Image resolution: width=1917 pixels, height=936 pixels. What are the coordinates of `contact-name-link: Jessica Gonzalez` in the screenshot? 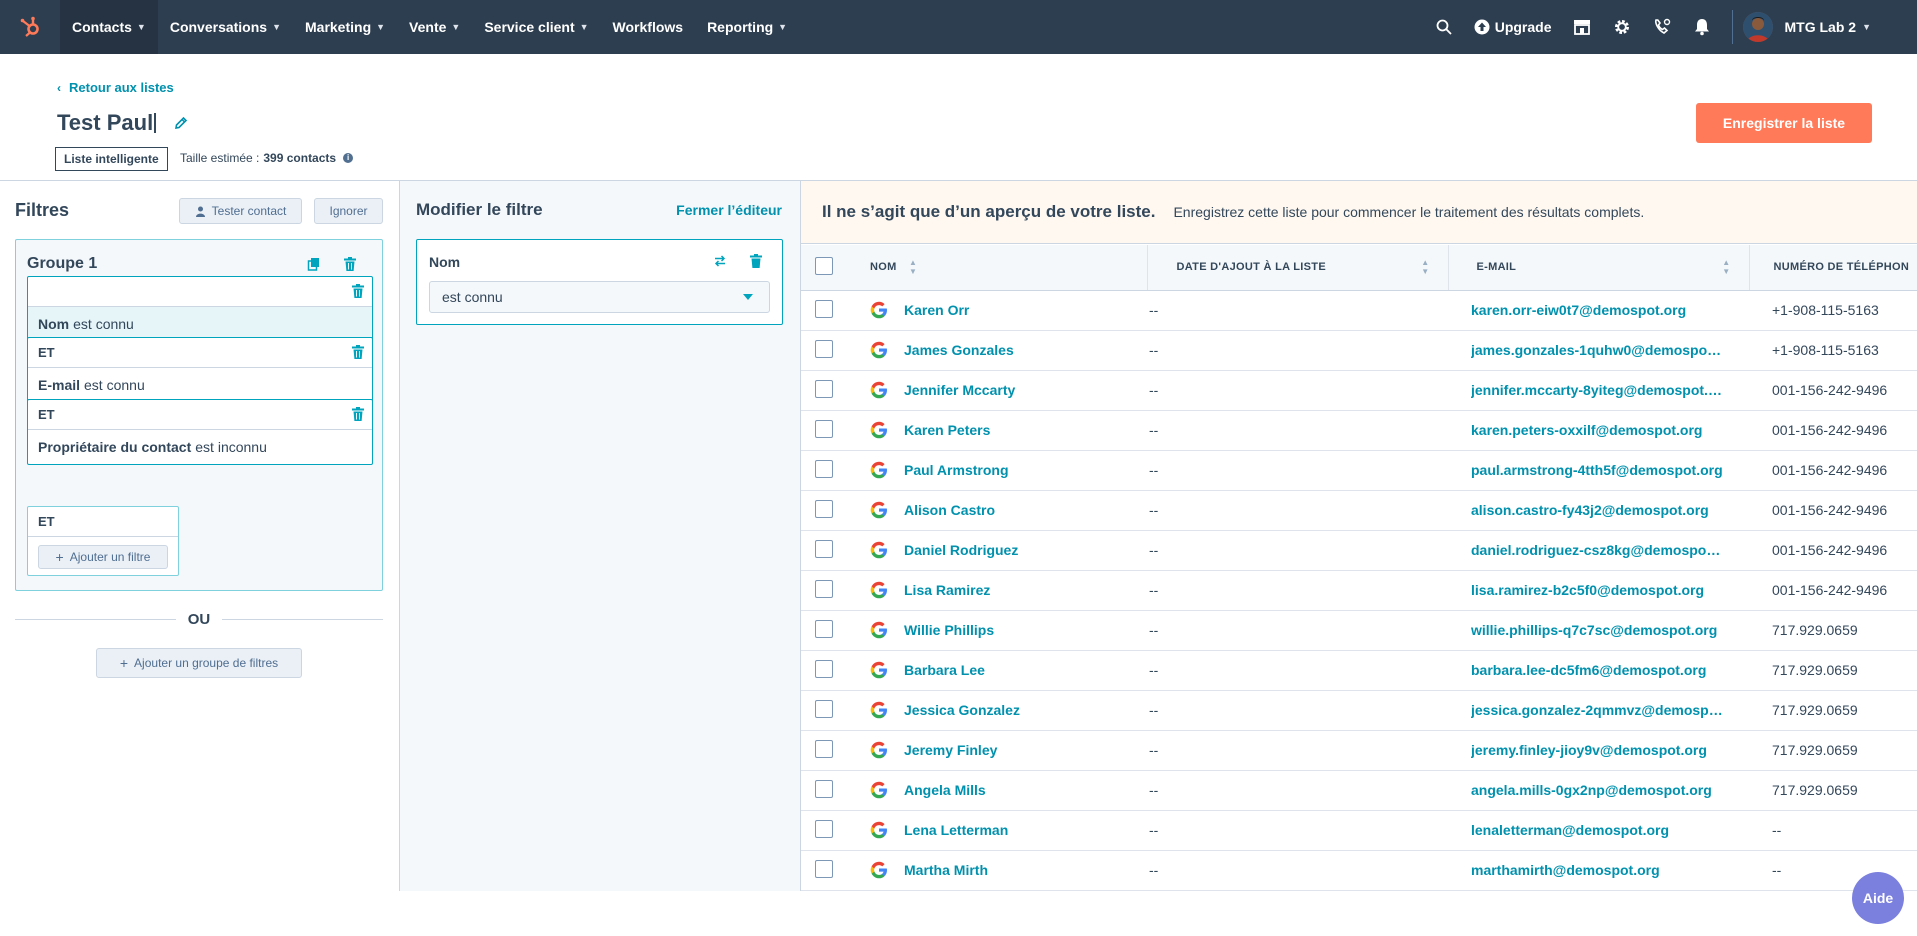 It's located at (962, 710).